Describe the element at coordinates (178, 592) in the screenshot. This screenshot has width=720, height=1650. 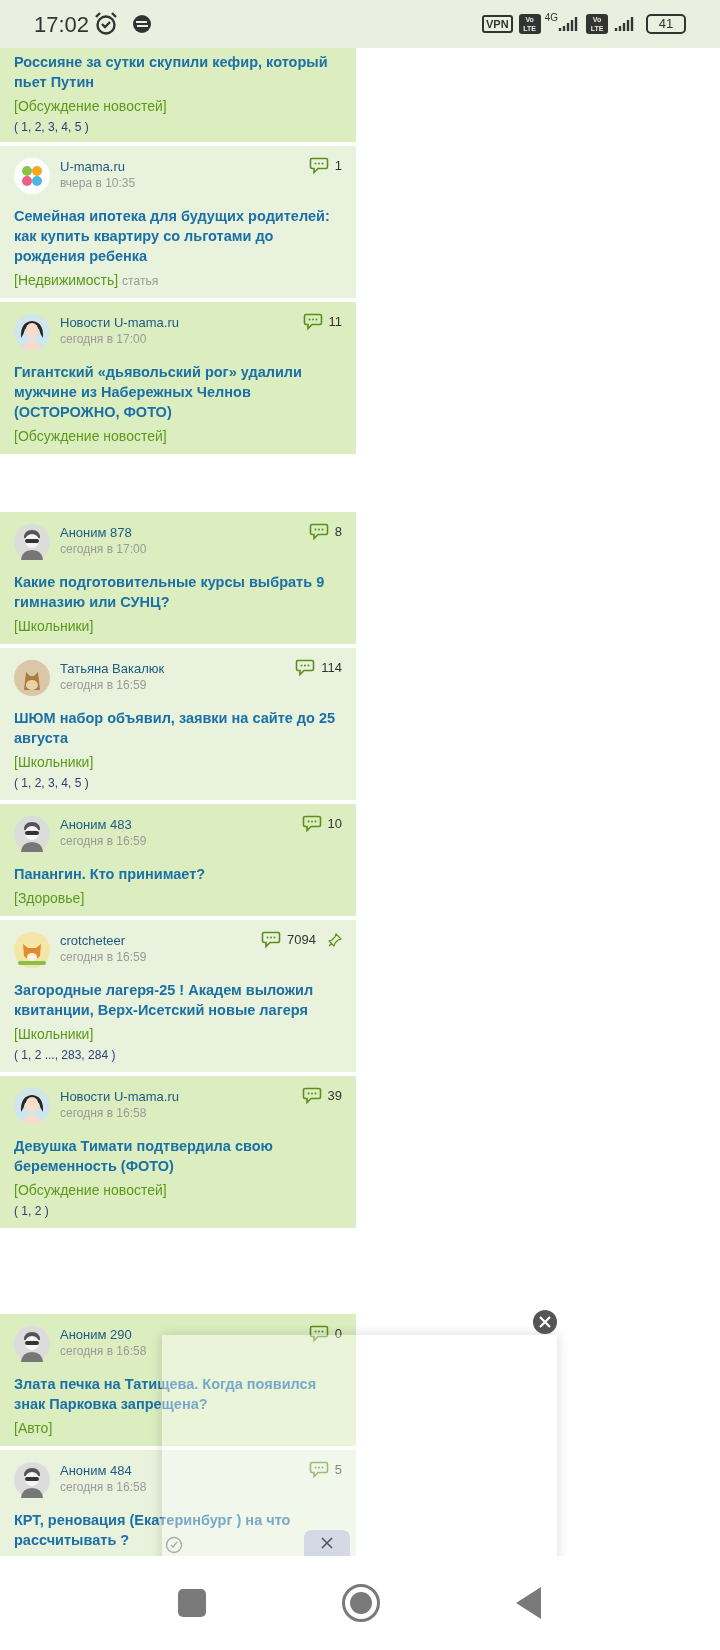
I see `topic-title: Какие подготовительные курсы выбрать 9 гимназию или СУНЦ?` at that location.